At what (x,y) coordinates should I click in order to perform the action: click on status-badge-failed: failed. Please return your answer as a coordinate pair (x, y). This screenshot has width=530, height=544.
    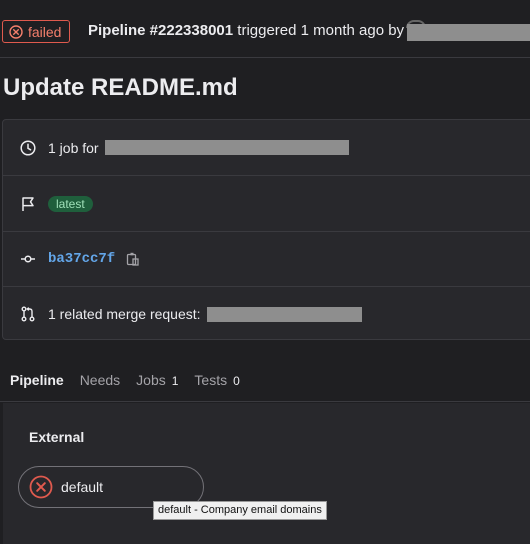
    Looking at the image, I should click on (36, 31).